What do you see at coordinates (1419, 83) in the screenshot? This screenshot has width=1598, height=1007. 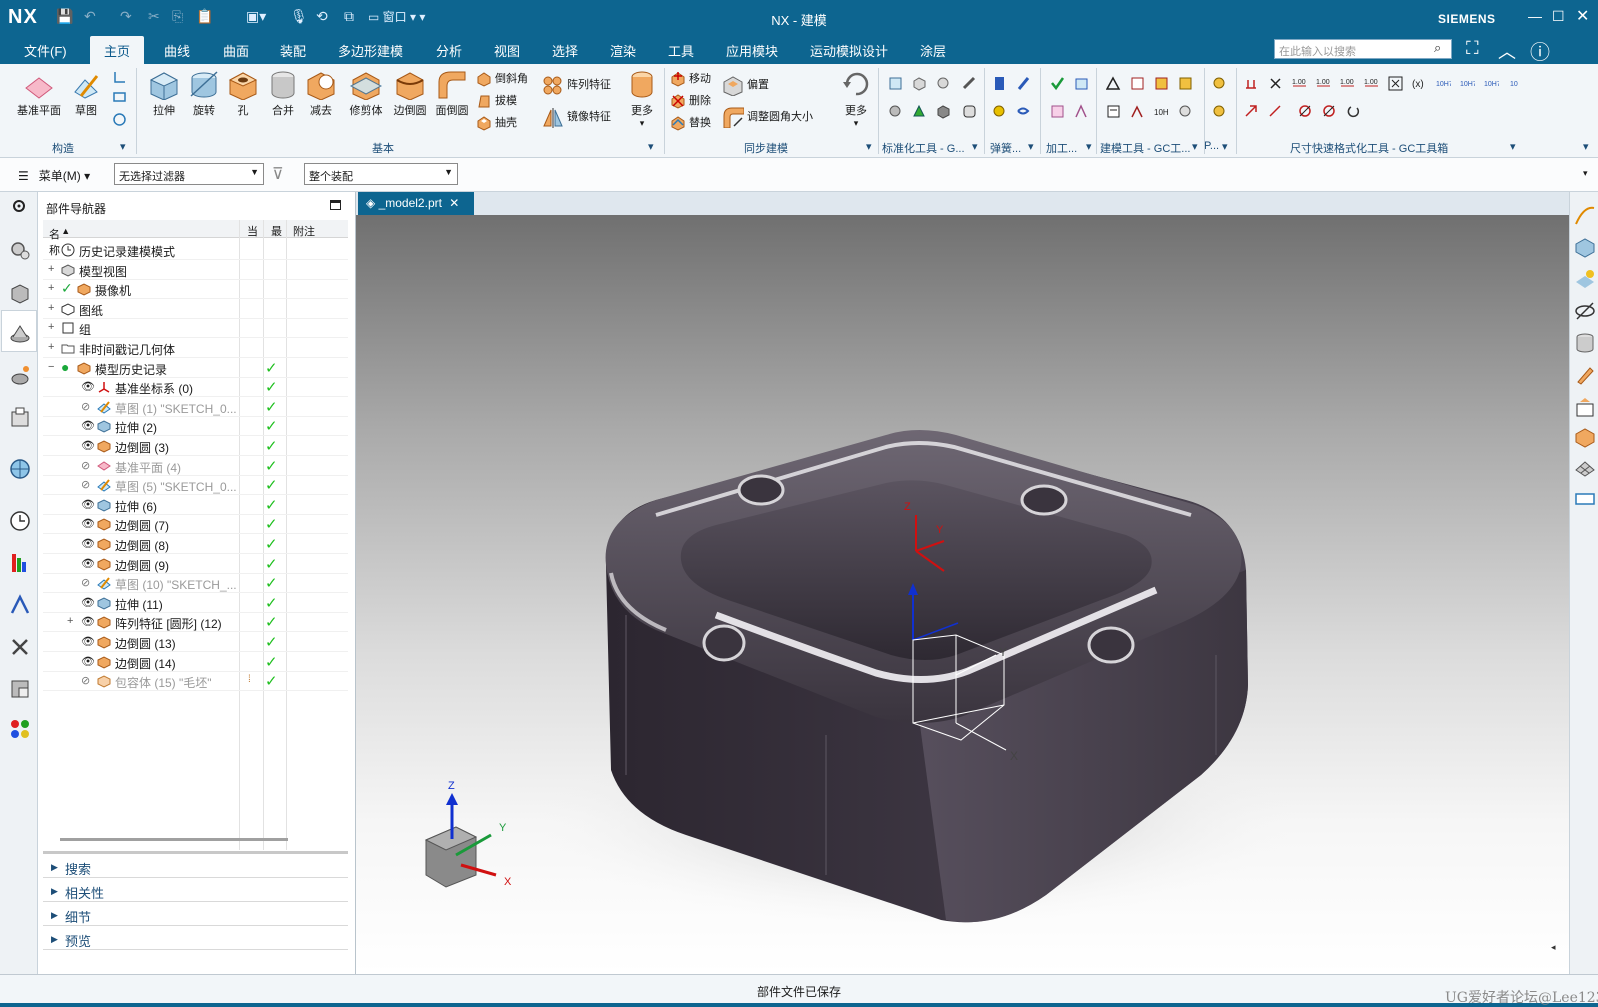 I see `dim-tool-icon: (x)` at bounding box center [1419, 83].